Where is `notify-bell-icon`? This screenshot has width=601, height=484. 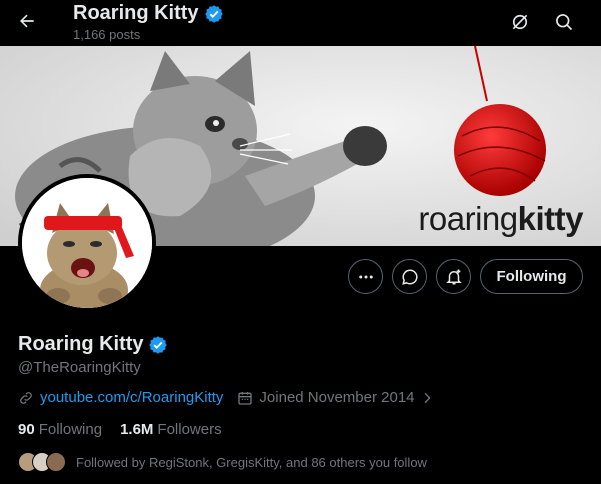
notify-bell-icon is located at coordinates (453, 276).